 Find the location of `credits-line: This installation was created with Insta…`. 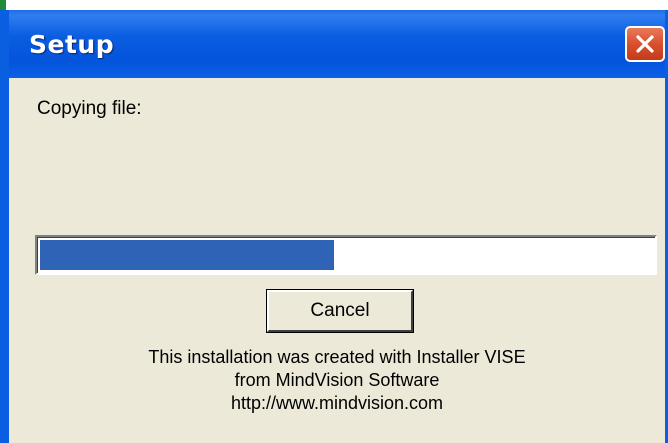

credits-line: This installation was created with Insta… is located at coordinates (337, 357).